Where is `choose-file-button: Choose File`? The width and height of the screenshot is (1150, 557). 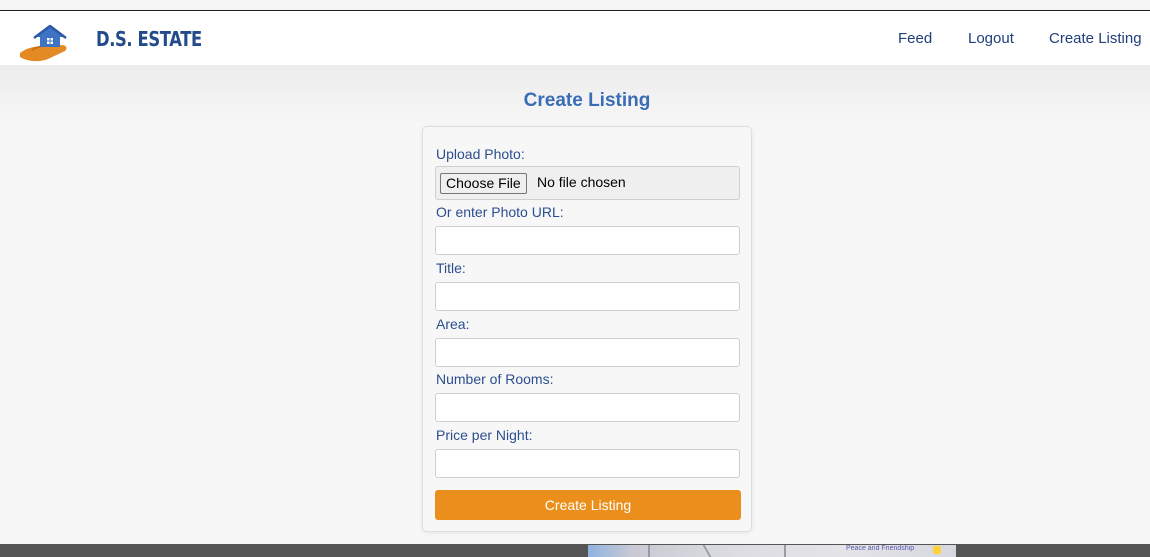
choose-file-button: Choose File is located at coordinates (483, 183).